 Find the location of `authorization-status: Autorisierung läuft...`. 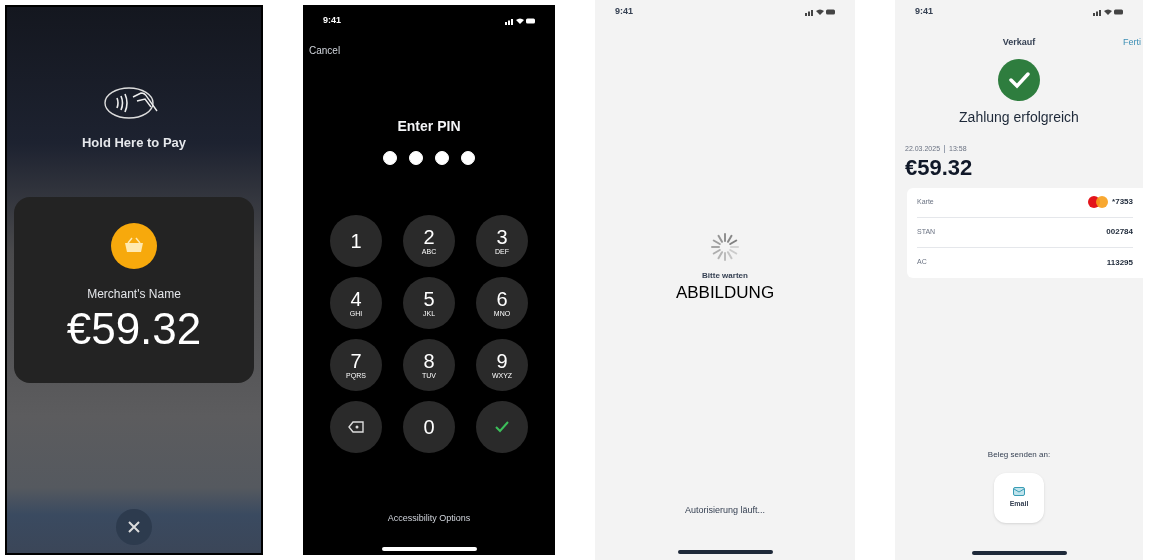

authorization-status: Autorisierung läuft... is located at coordinates (724, 510).